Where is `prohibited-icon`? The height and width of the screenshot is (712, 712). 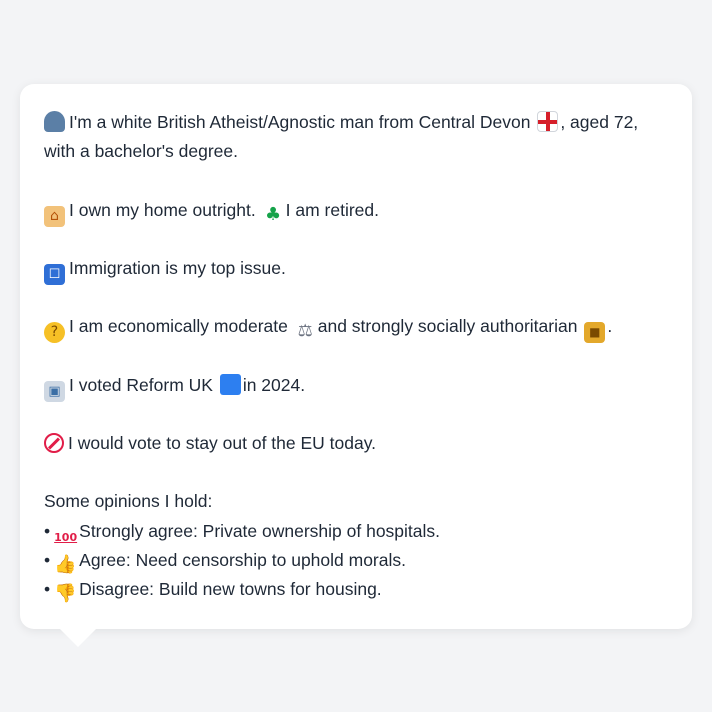 prohibited-icon is located at coordinates (54, 443).